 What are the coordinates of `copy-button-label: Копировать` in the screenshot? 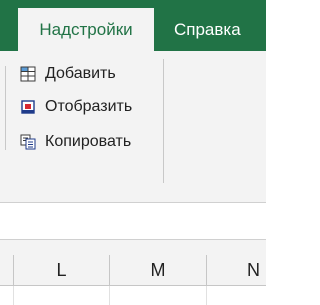 It's located at (88, 141).